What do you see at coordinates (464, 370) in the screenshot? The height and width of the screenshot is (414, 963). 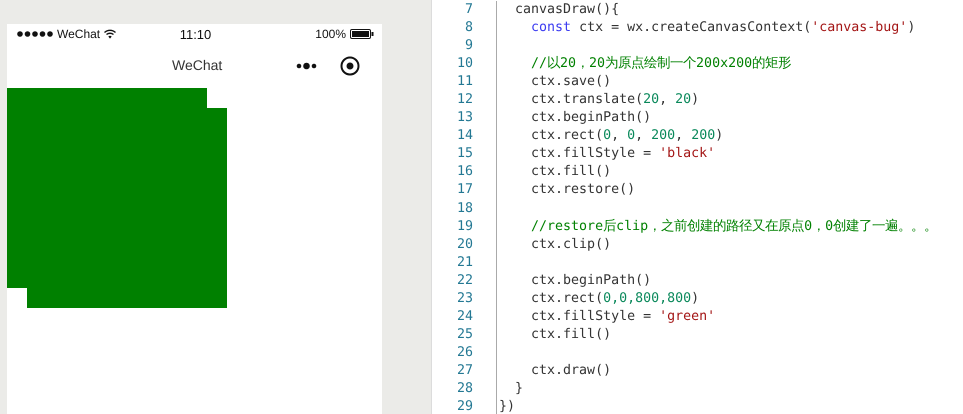 I see `line-number: 27` at bounding box center [464, 370].